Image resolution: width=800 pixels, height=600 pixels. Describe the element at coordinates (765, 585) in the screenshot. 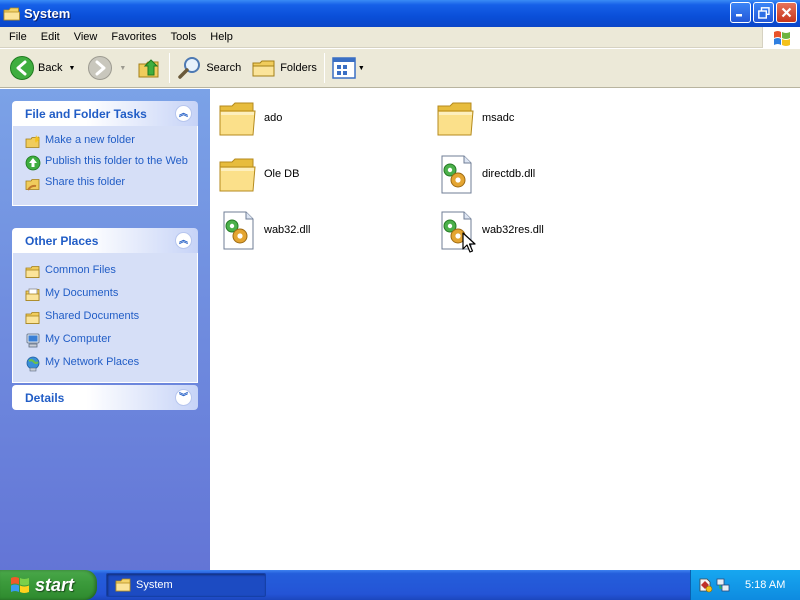

I see `clock: 5:18 AM` at that location.